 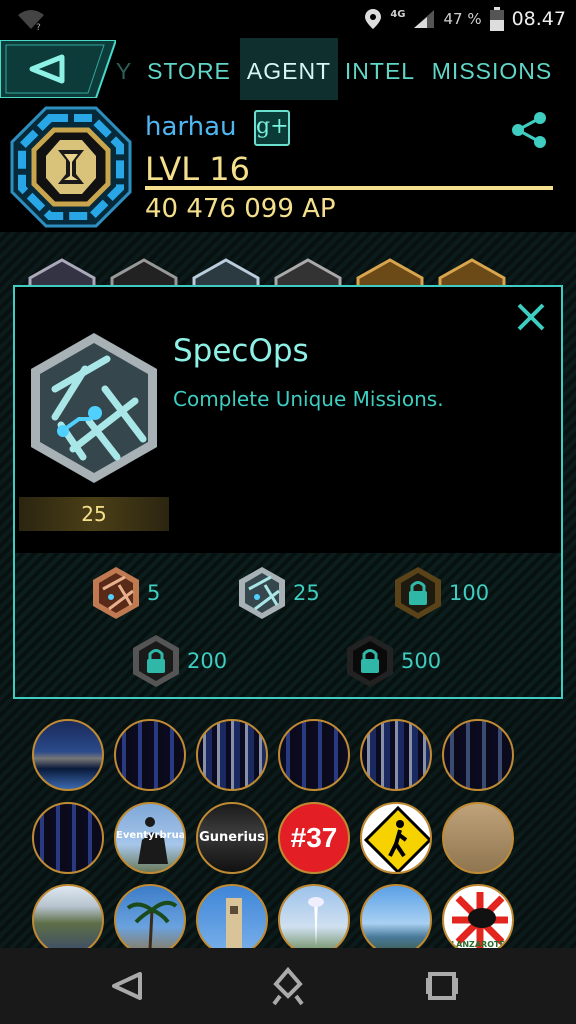 What do you see at coordinates (189, 69) in the screenshot?
I see `tab-store: STORE` at bounding box center [189, 69].